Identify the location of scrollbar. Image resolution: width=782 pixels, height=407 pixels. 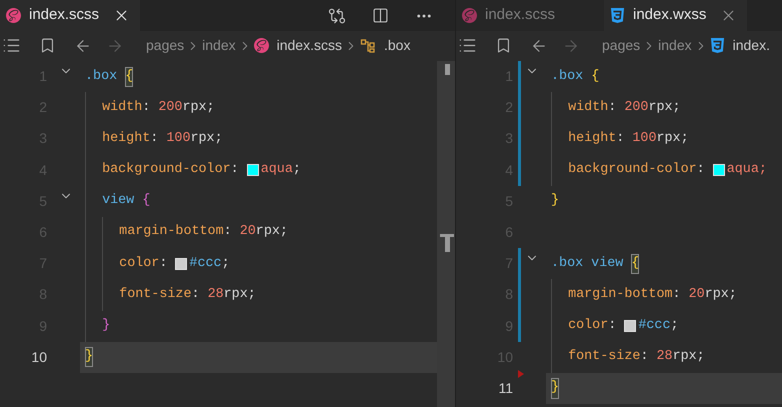
(446, 234).